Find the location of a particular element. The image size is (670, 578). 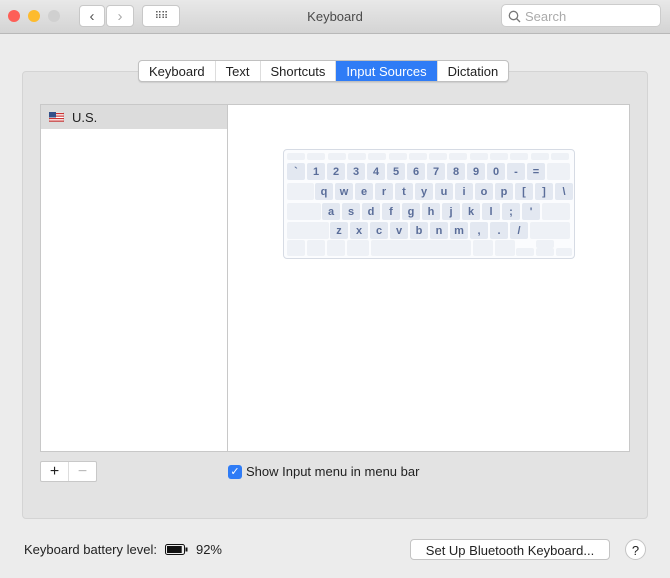

checkmark-icon: ✓ is located at coordinates (235, 471).